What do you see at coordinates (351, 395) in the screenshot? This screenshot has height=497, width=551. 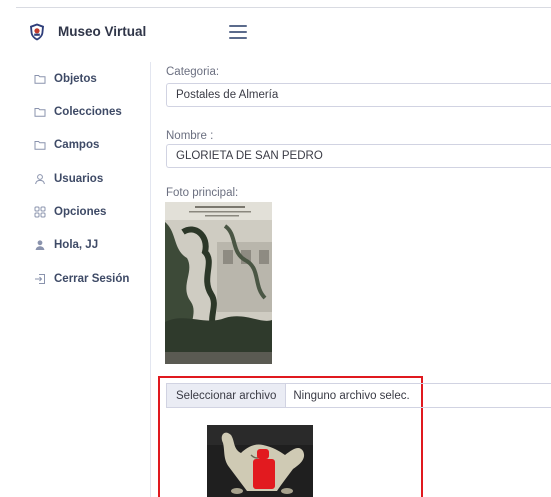 I see `file-status-text: Ninguno archivo selec.` at bounding box center [351, 395].